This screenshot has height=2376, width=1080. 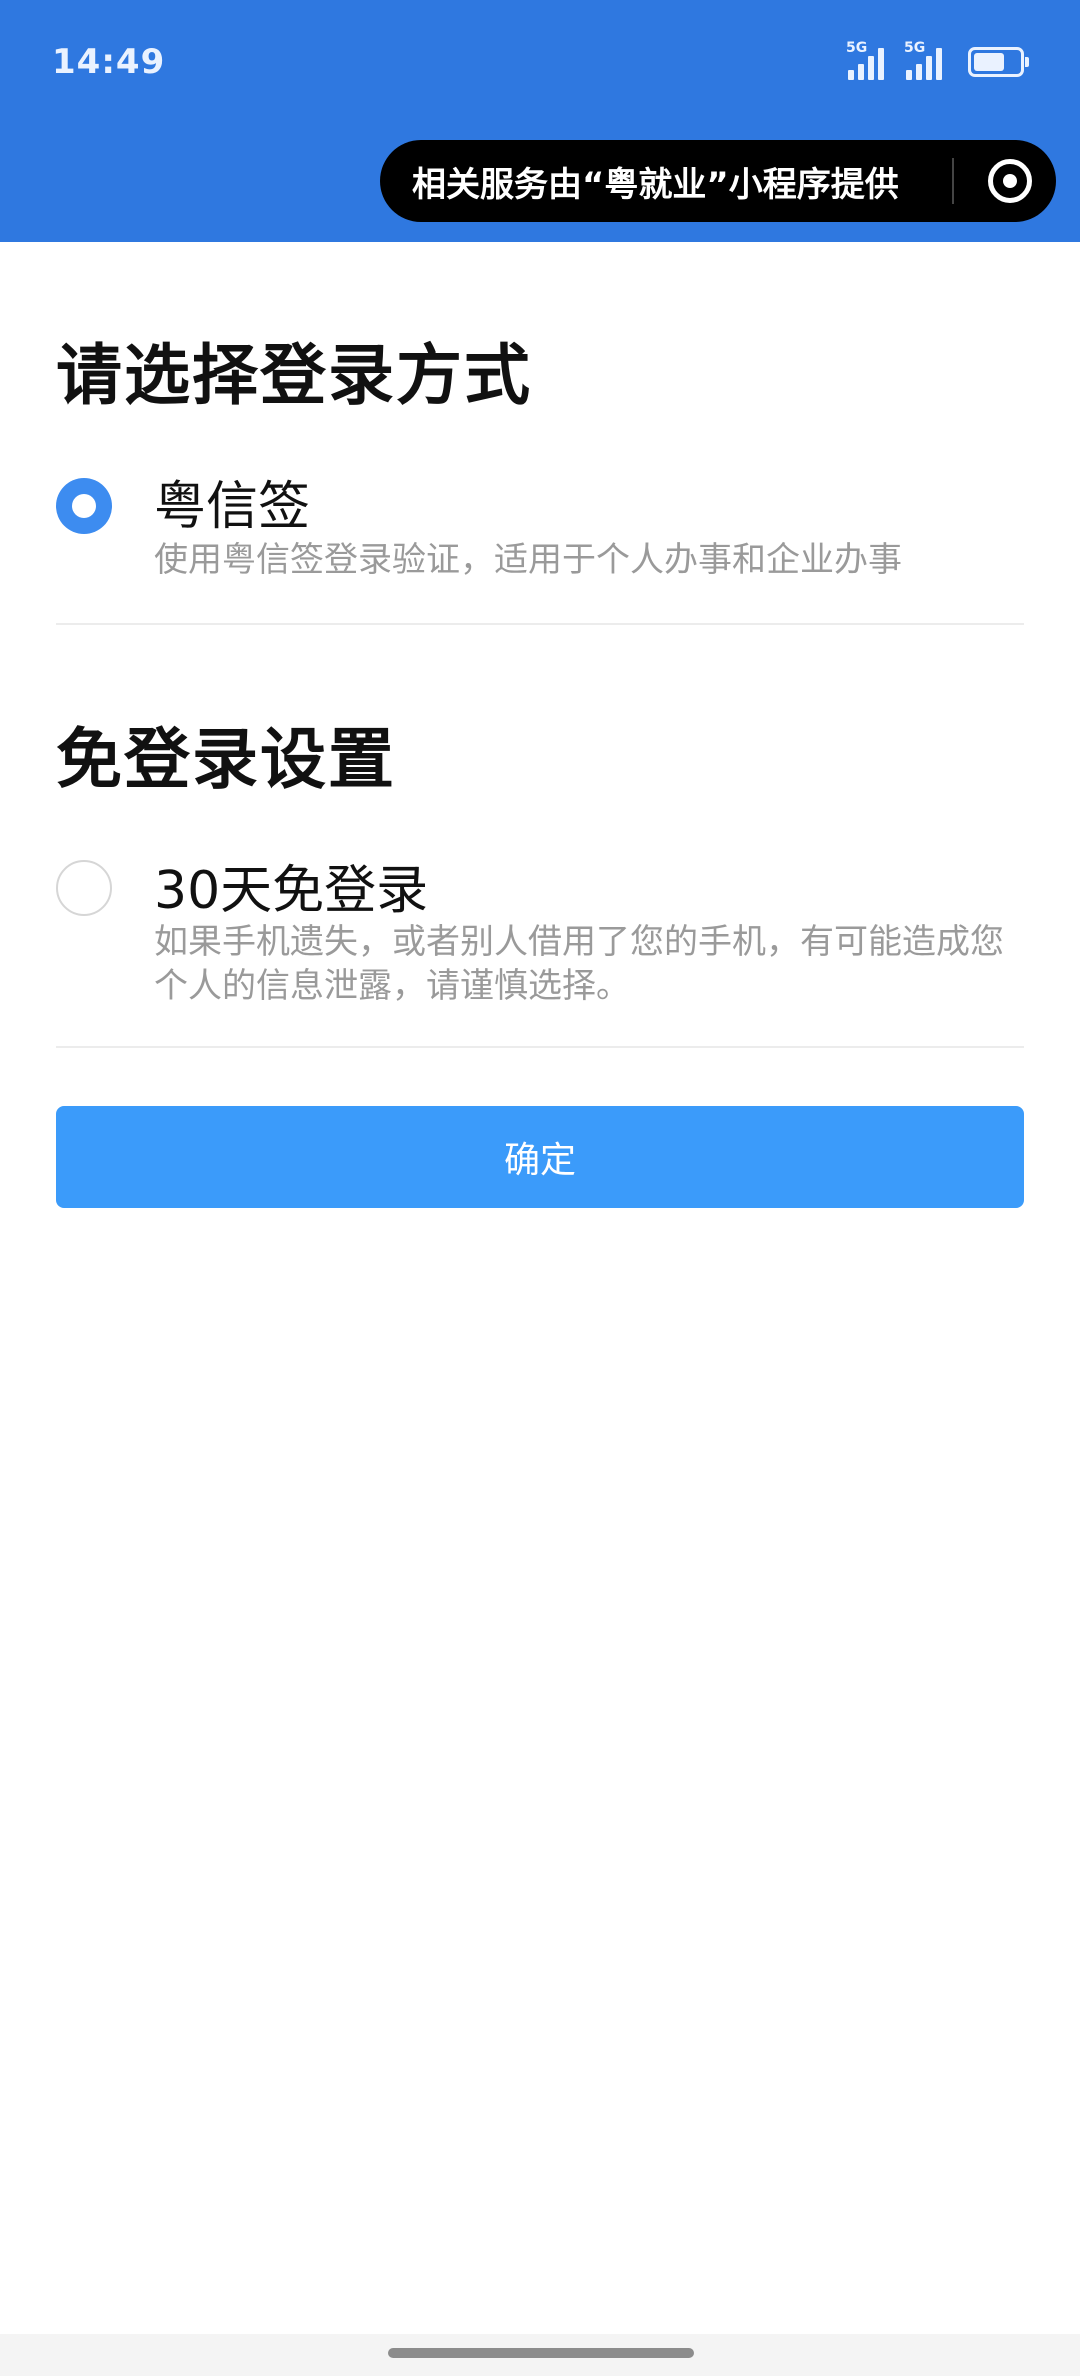 I want to click on status-icons: 5G 5G, so click(x=937, y=60).